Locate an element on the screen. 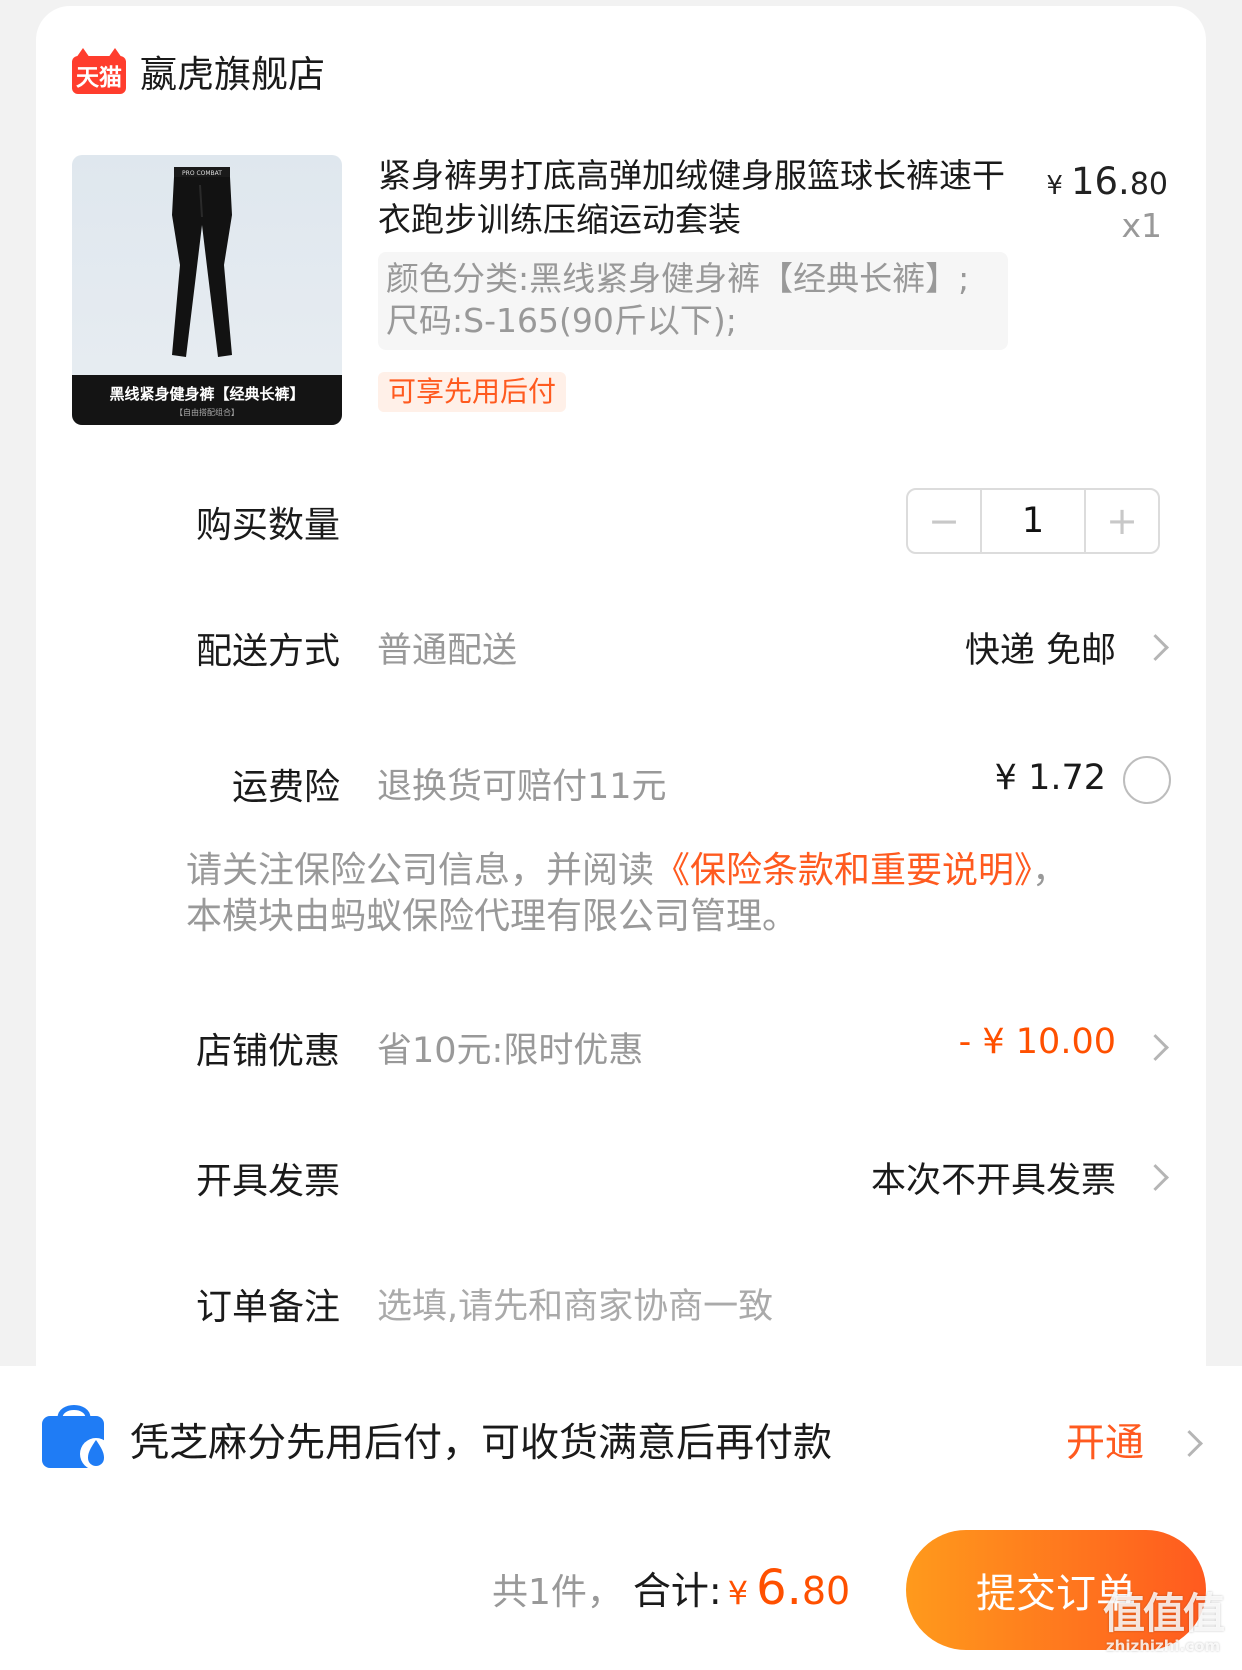 Image resolution: width=1242 pixels, height=1670 pixels. pay-later-chevron-icon is located at coordinates (1189, 1443).